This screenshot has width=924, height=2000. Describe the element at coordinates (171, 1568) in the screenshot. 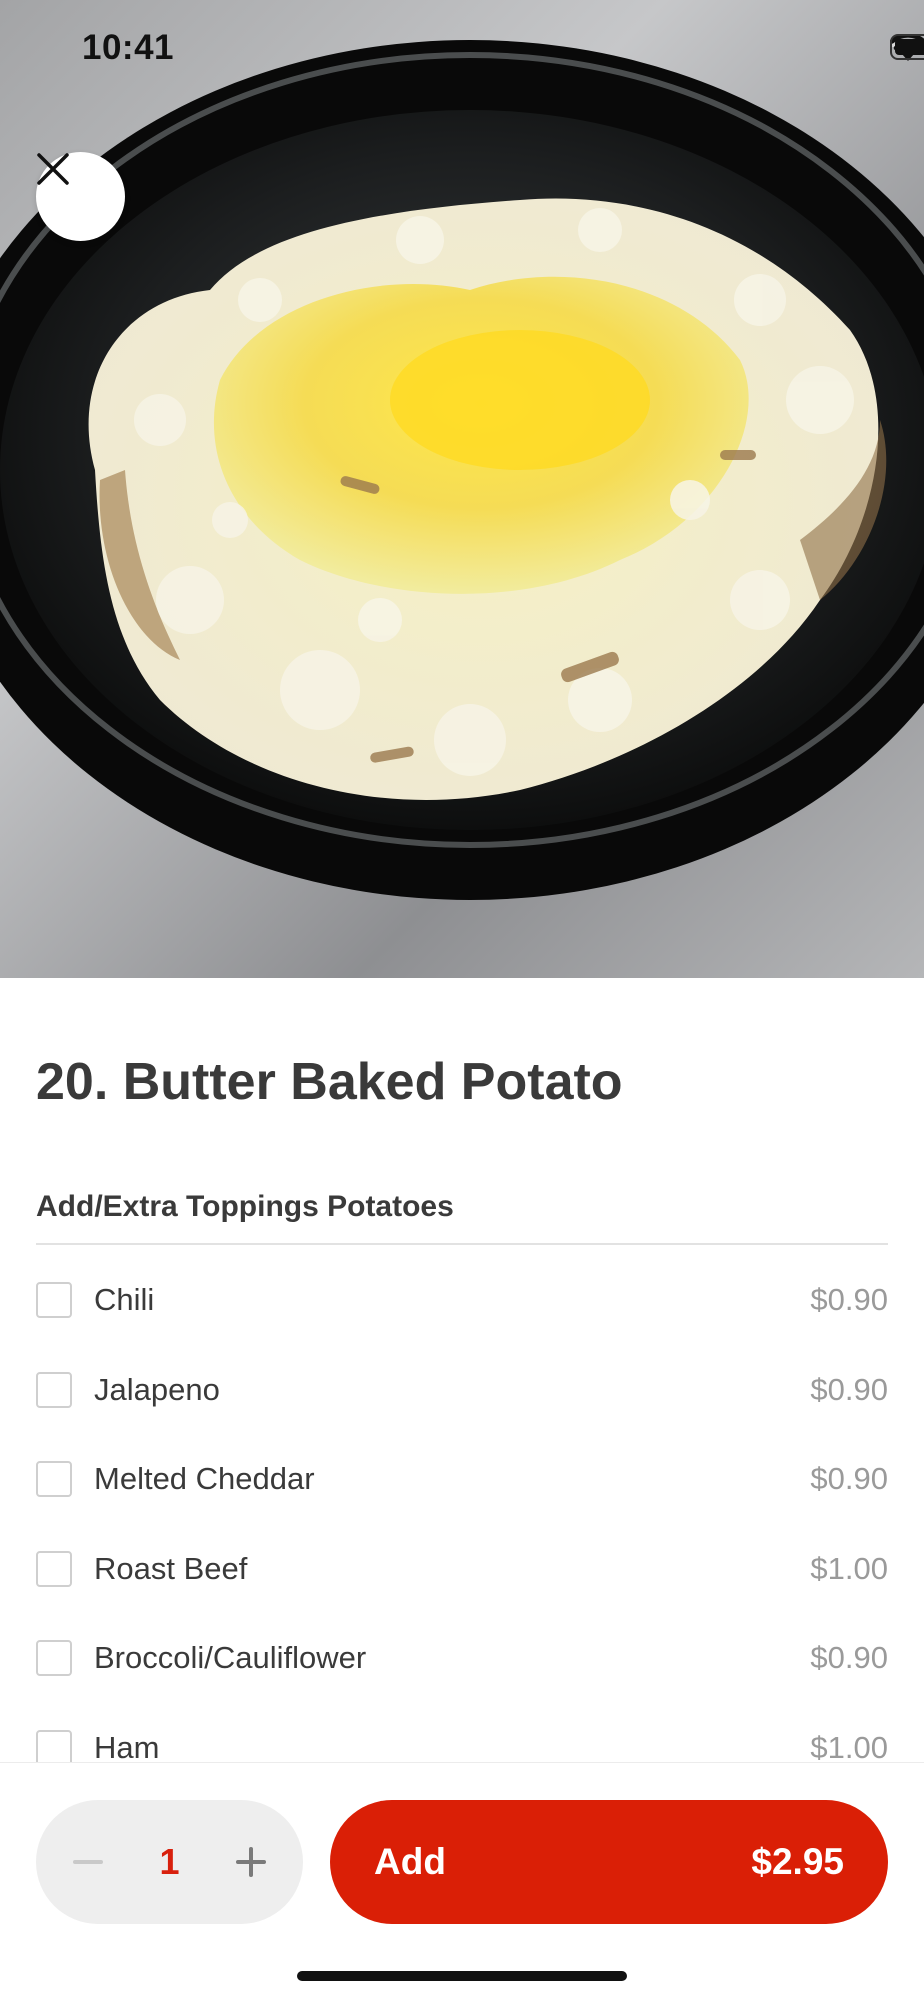

I see `option-label: Roast Beef` at that location.